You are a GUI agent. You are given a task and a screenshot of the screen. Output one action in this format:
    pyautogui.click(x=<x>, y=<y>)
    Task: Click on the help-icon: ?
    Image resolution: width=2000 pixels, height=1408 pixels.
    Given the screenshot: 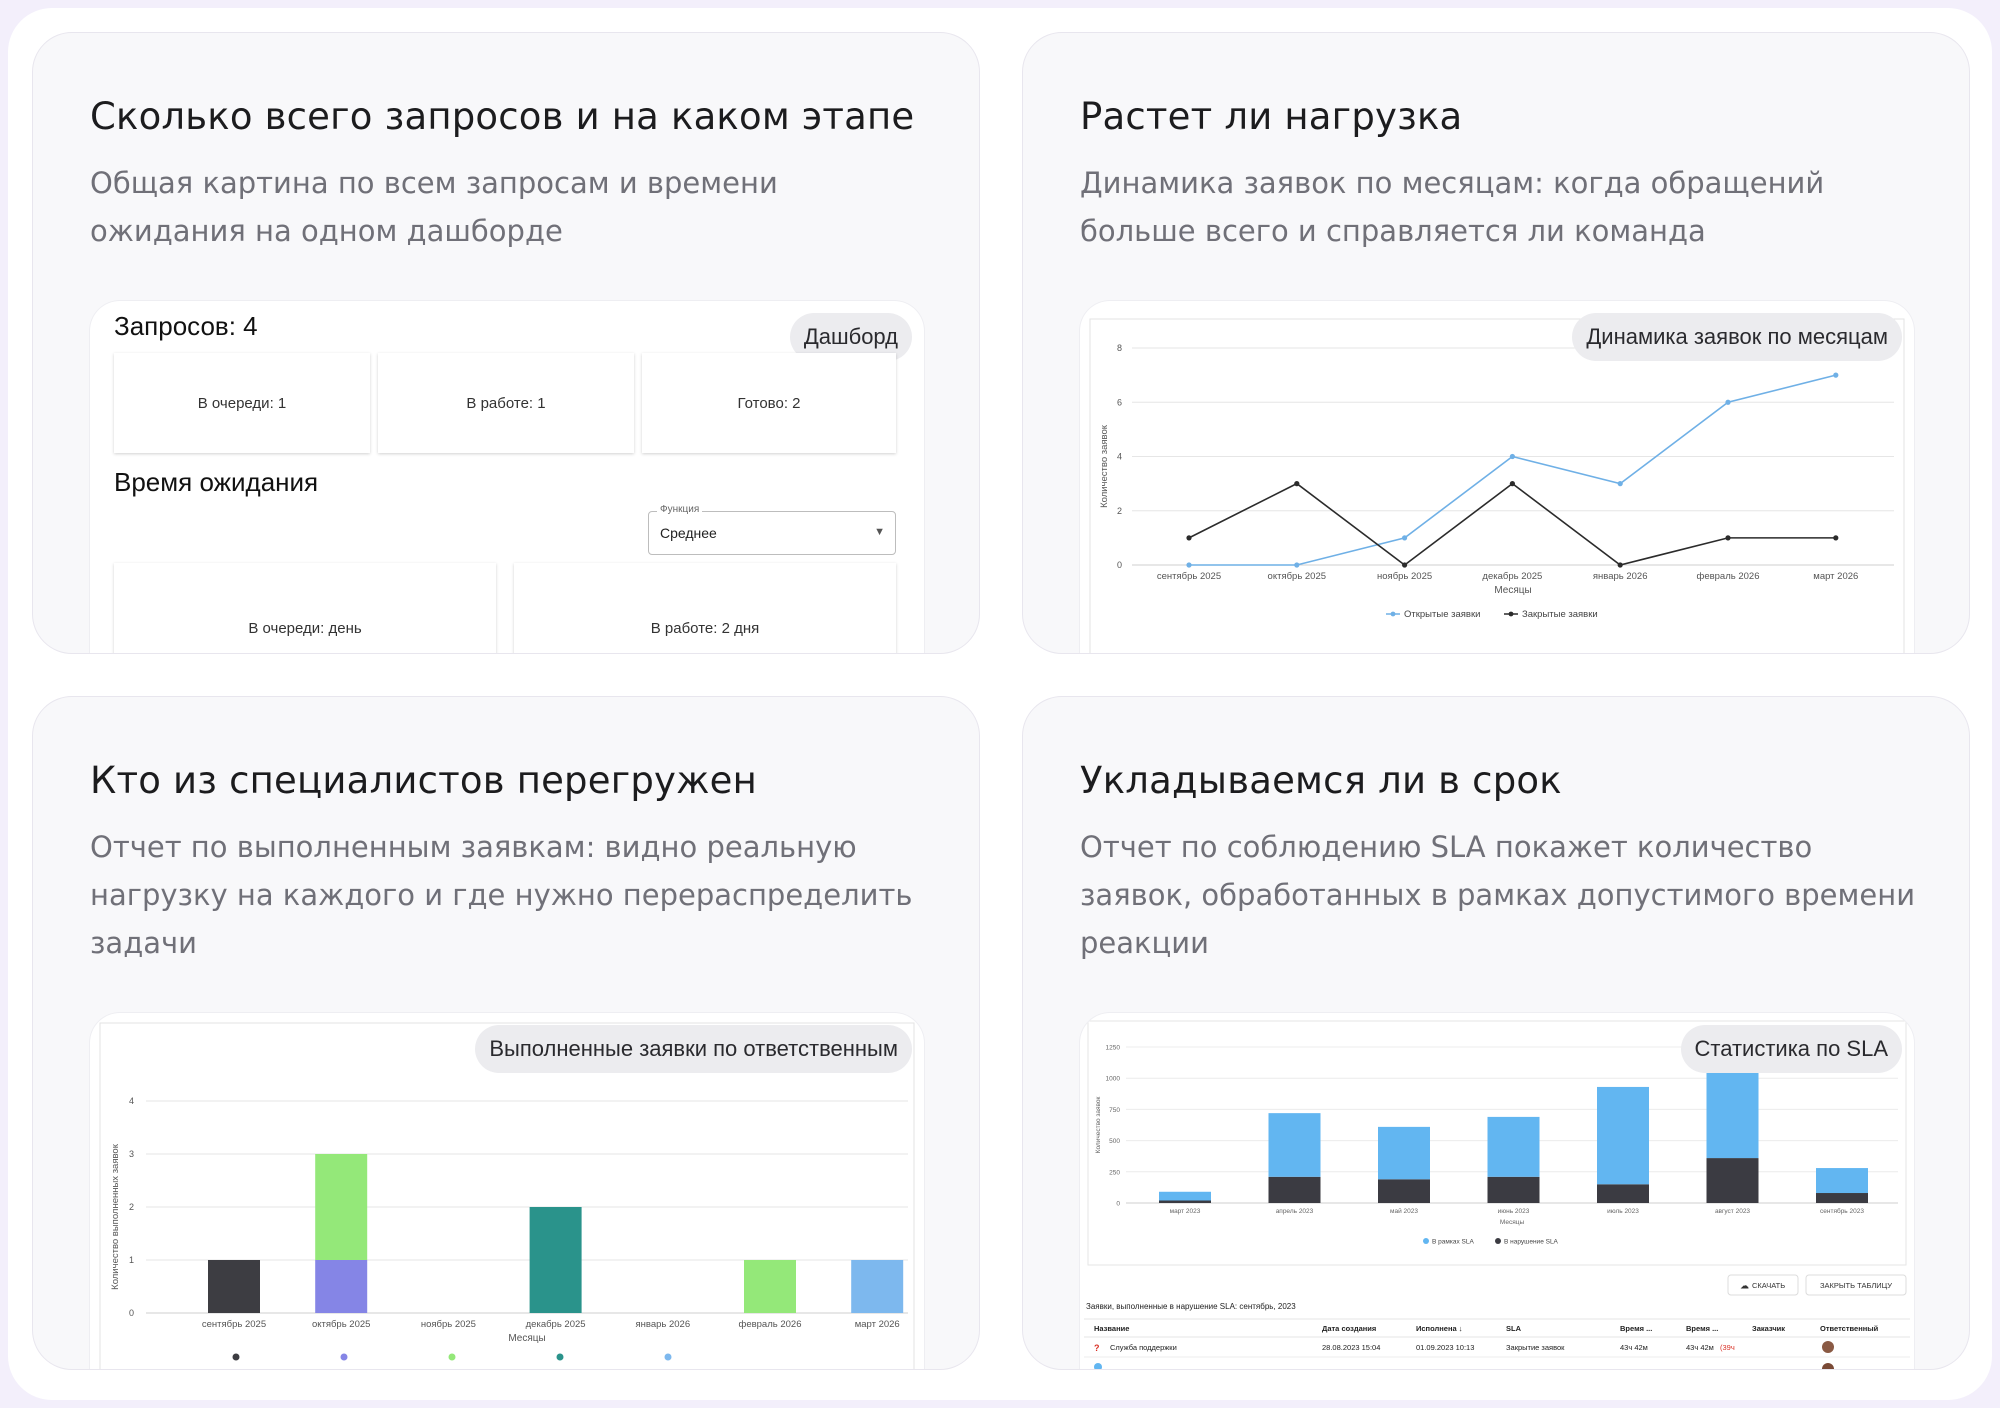 What is the action you would take?
    pyautogui.click(x=1097, y=1348)
    